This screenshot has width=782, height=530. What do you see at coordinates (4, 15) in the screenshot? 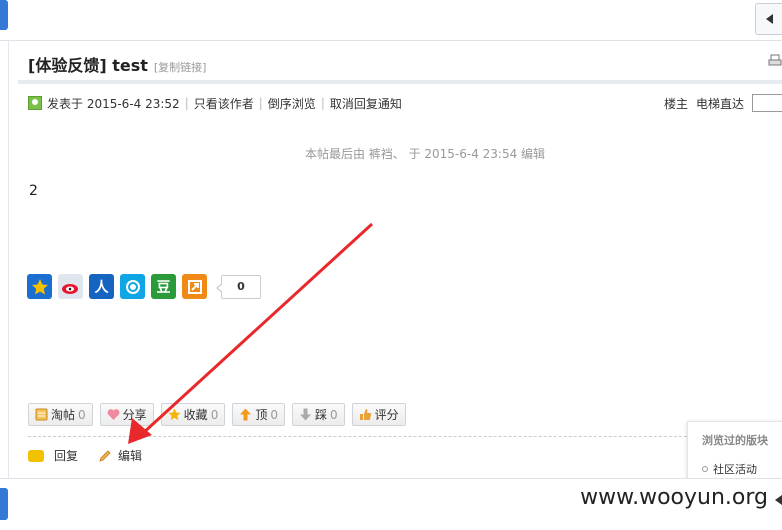
I see `left-tab-top` at bounding box center [4, 15].